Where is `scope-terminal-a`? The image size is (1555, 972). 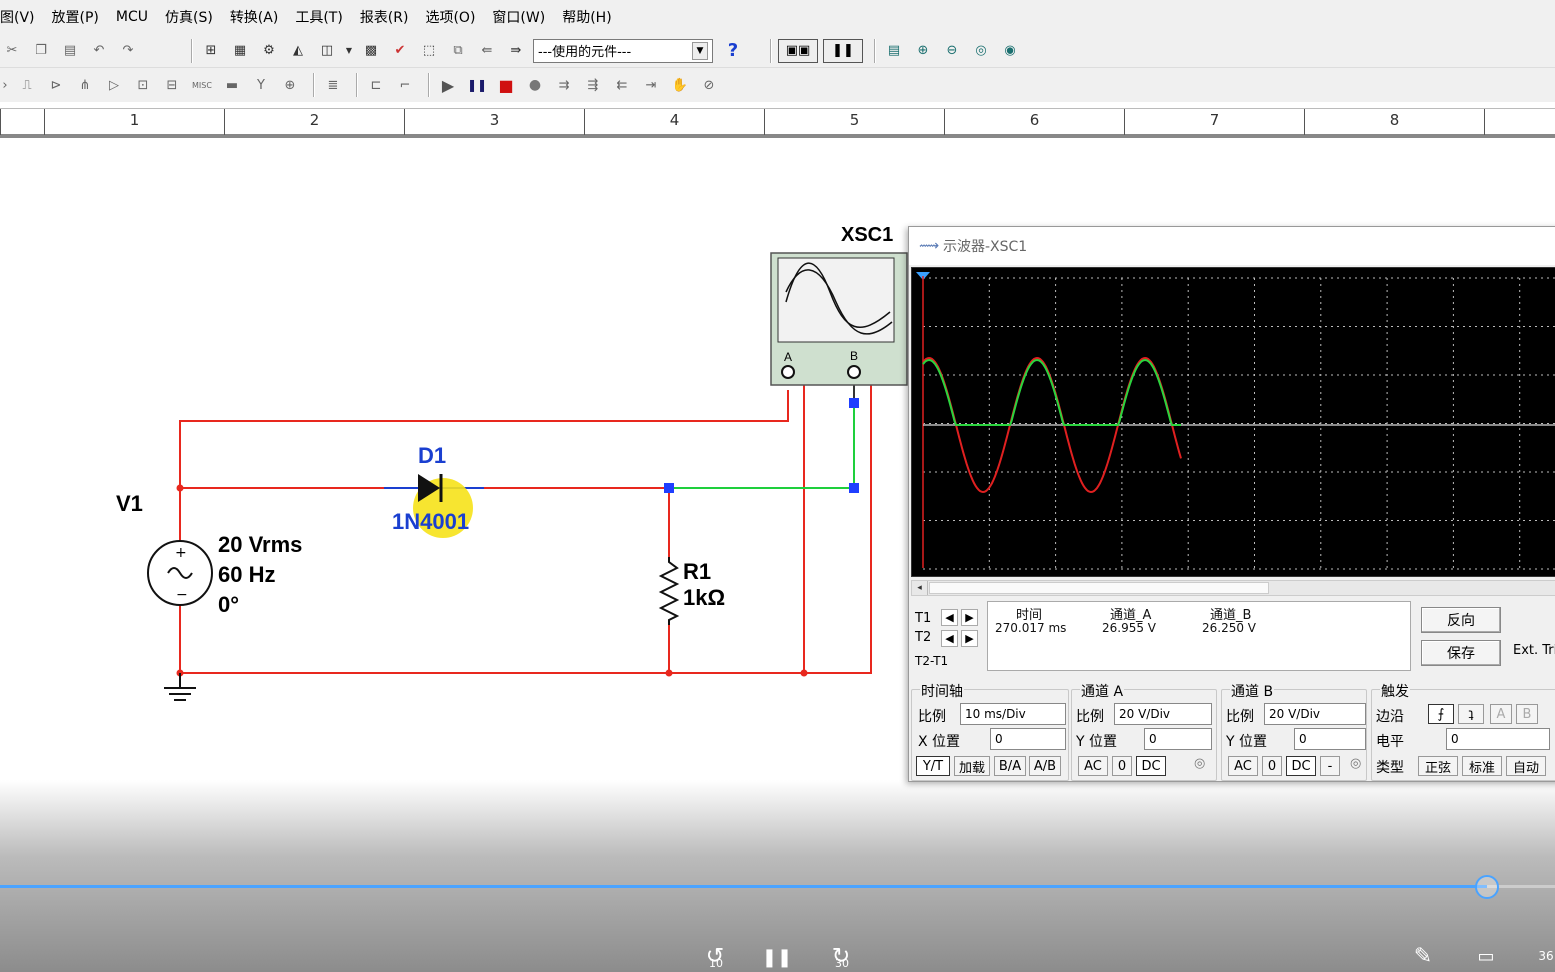 scope-terminal-a is located at coordinates (788, 372).